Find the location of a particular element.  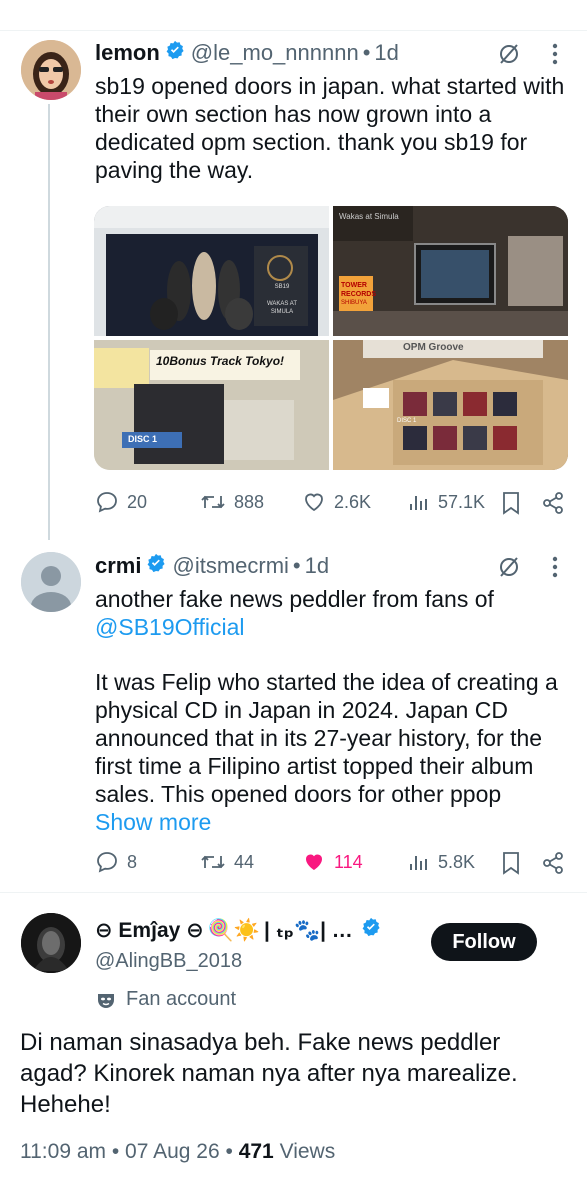

post-date: 07 Aug 26 is located at coordinates (172, 1151).